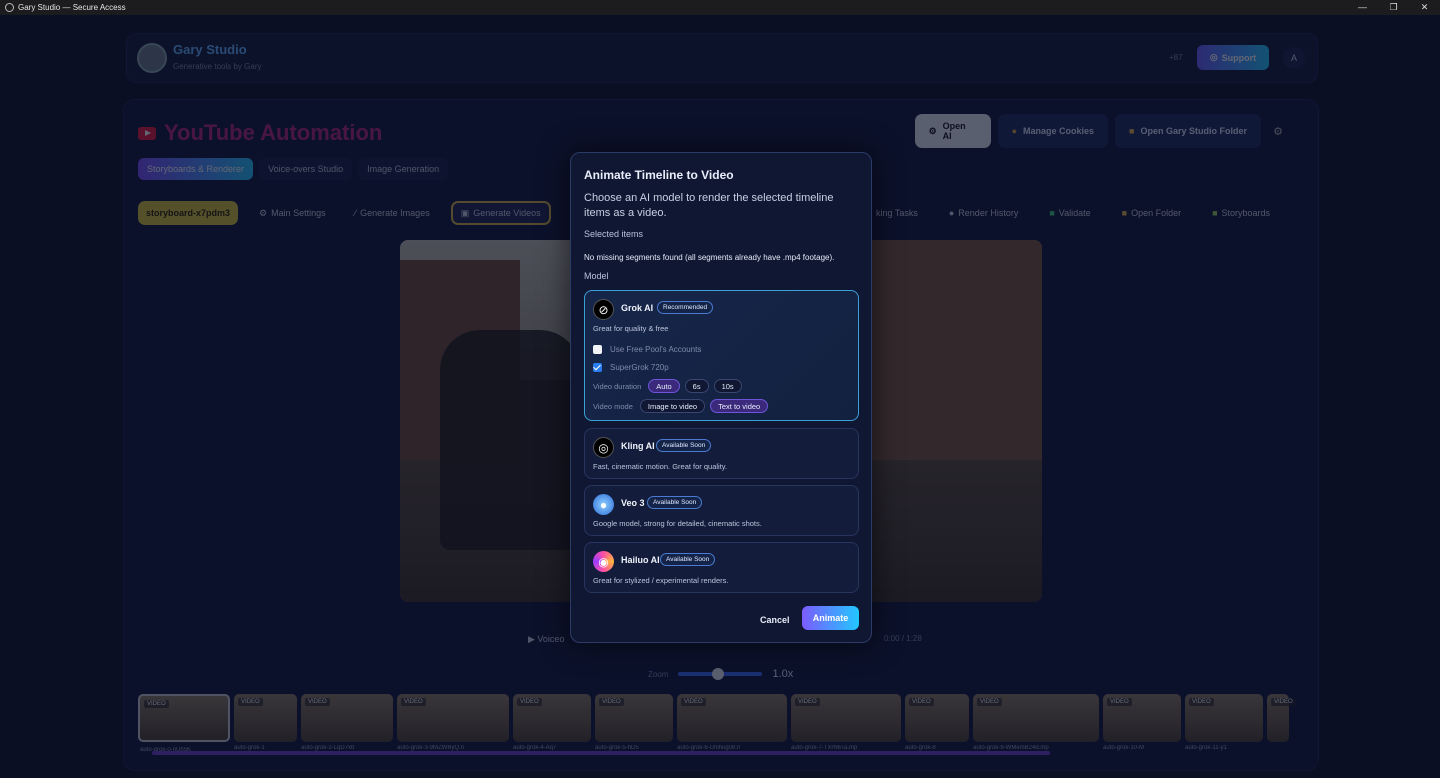  Describe the element at coordinates (614, 234) in the screenshot. I see `selected-items-label: Selected items` at that location.